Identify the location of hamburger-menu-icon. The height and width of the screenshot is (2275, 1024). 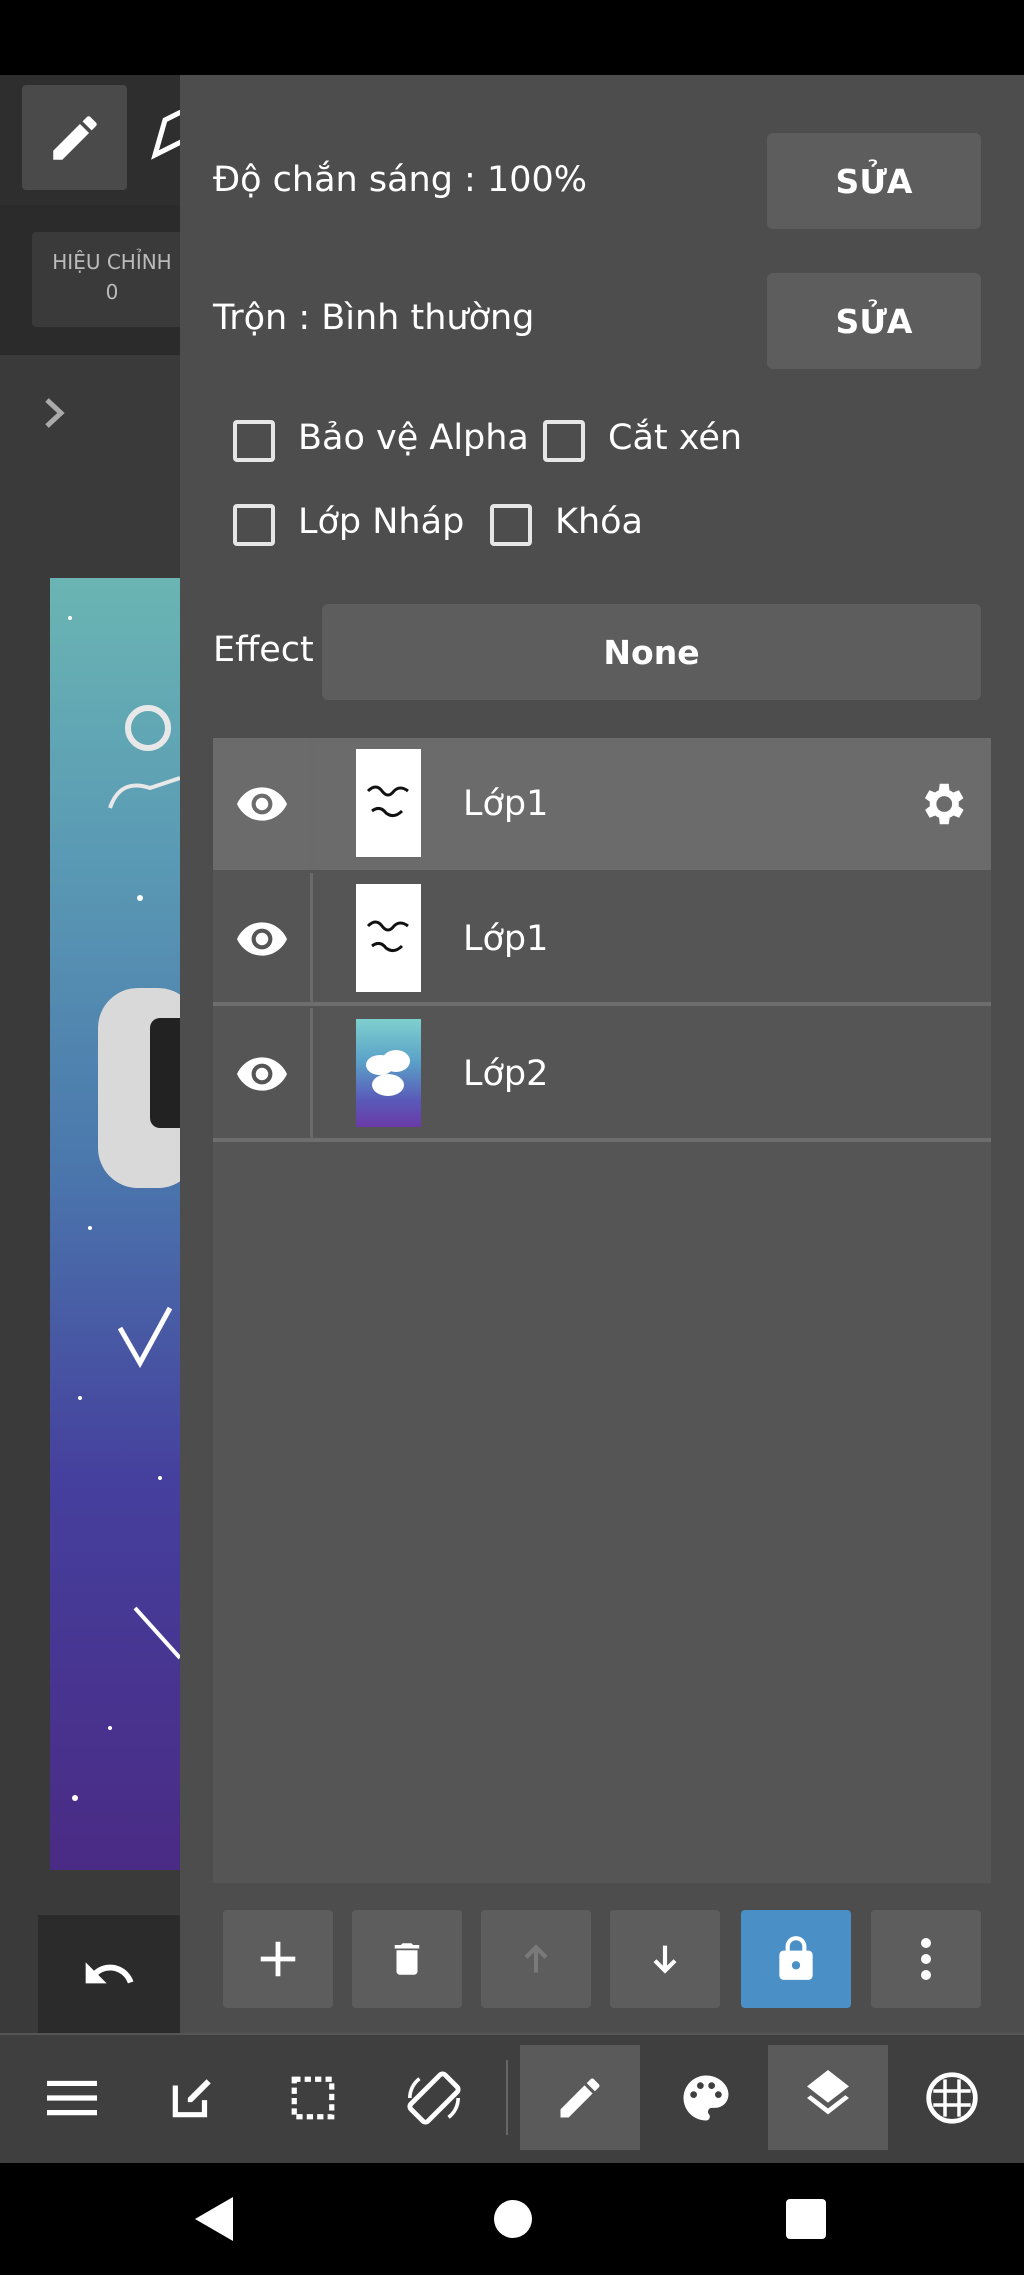
(72, 2097).